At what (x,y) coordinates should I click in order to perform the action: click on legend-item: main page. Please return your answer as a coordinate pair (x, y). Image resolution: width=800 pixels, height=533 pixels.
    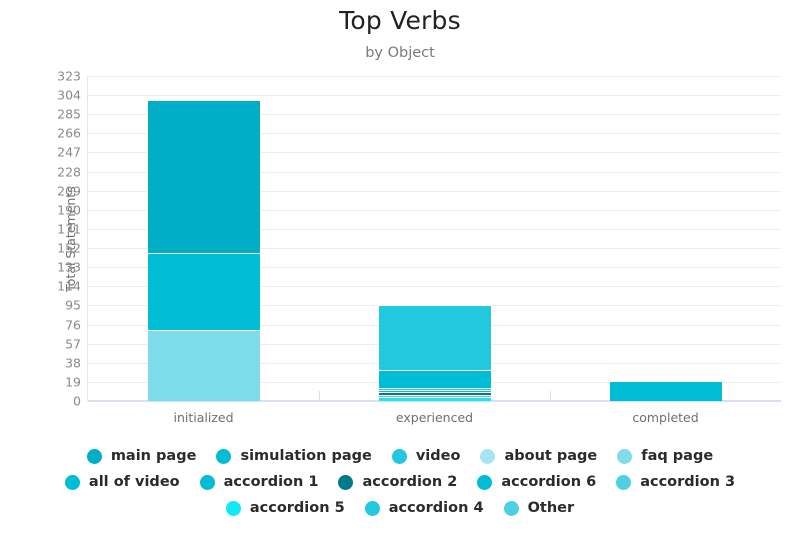
    Looking at the image, I should click on (141, 456).